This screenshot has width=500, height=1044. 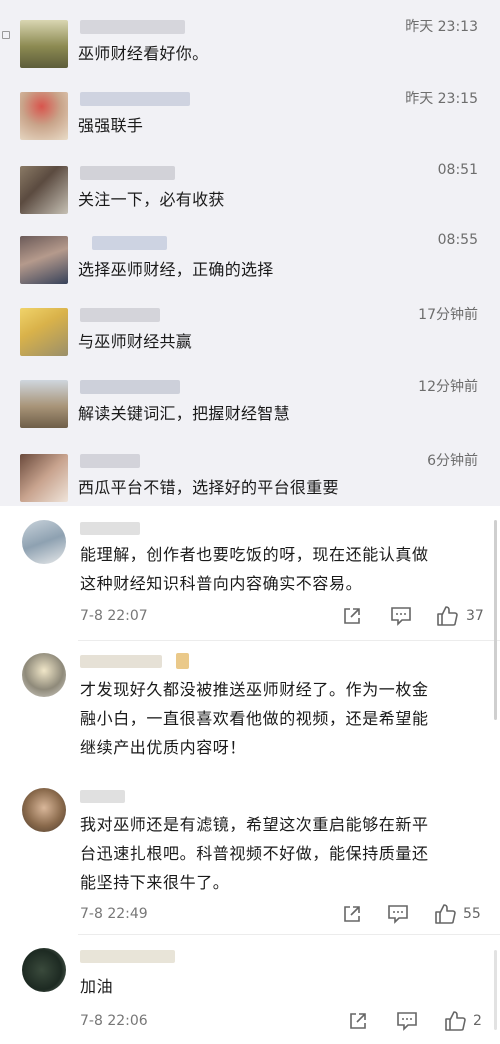 What do you see at coordinates (182, 661) in the screenshot?
I see `badge-icon` at bounding box center [182, 661].